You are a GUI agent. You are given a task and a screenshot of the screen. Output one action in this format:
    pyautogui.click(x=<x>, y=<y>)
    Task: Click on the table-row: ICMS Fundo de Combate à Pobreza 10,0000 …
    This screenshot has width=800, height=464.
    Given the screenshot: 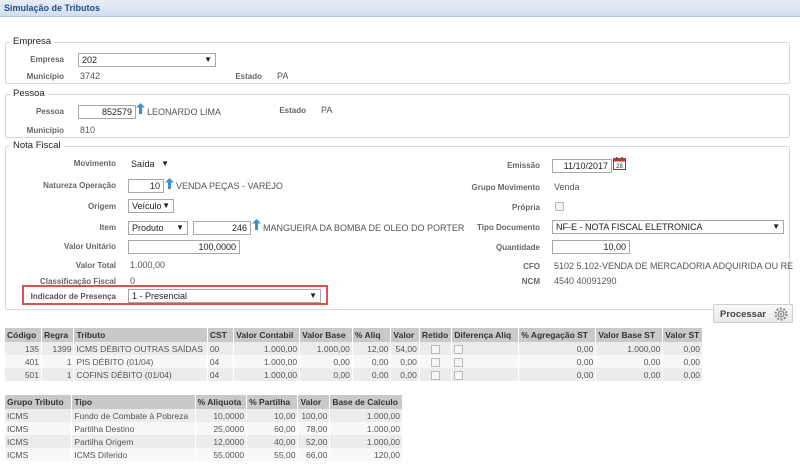 What is the action you would take?
    pyautogui.click(x=204, y=415)
    